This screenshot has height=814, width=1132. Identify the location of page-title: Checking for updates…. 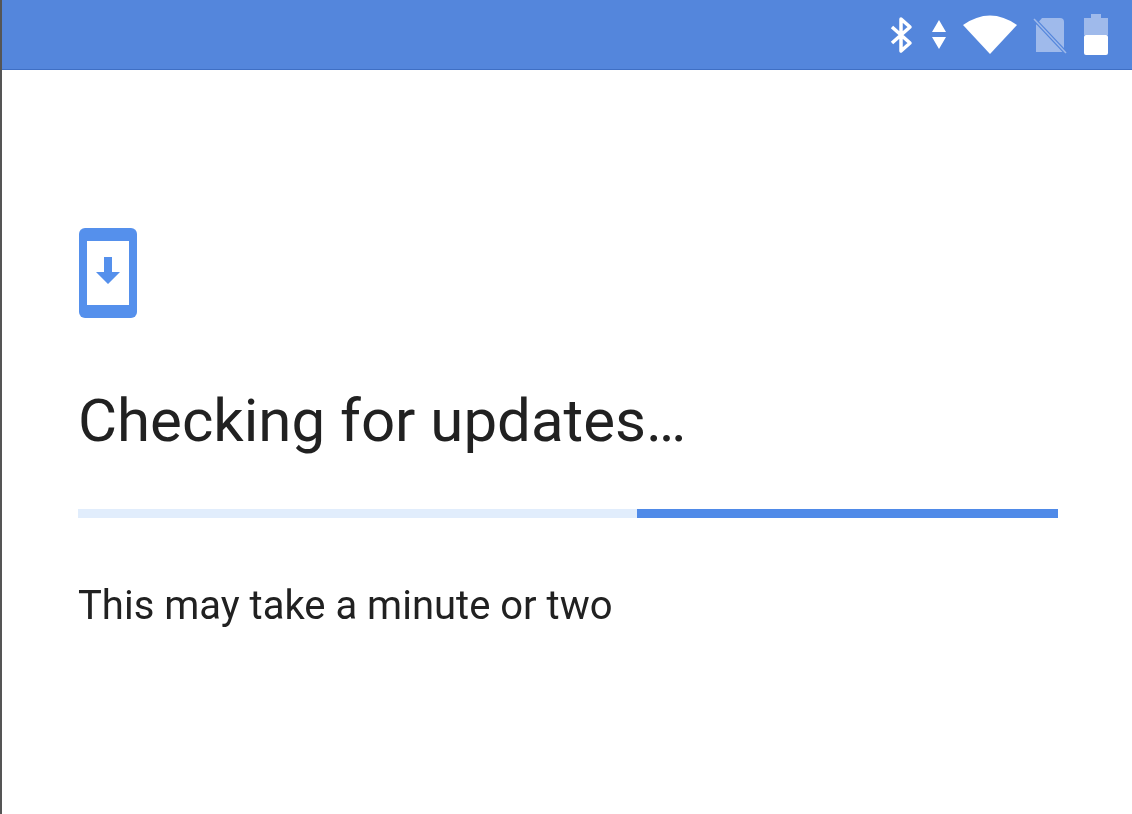
(383, 421).